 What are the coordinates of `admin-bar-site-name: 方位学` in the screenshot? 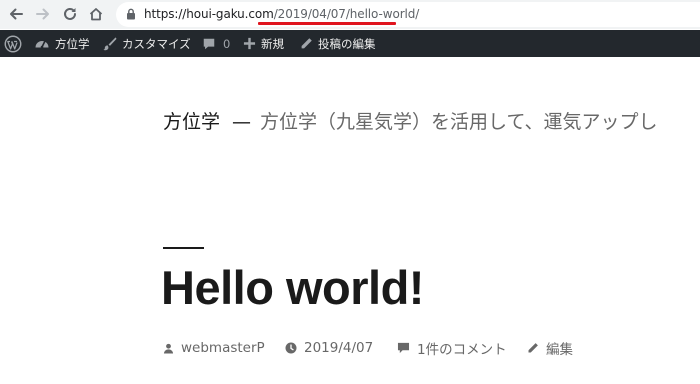 It's located at (62, 43).